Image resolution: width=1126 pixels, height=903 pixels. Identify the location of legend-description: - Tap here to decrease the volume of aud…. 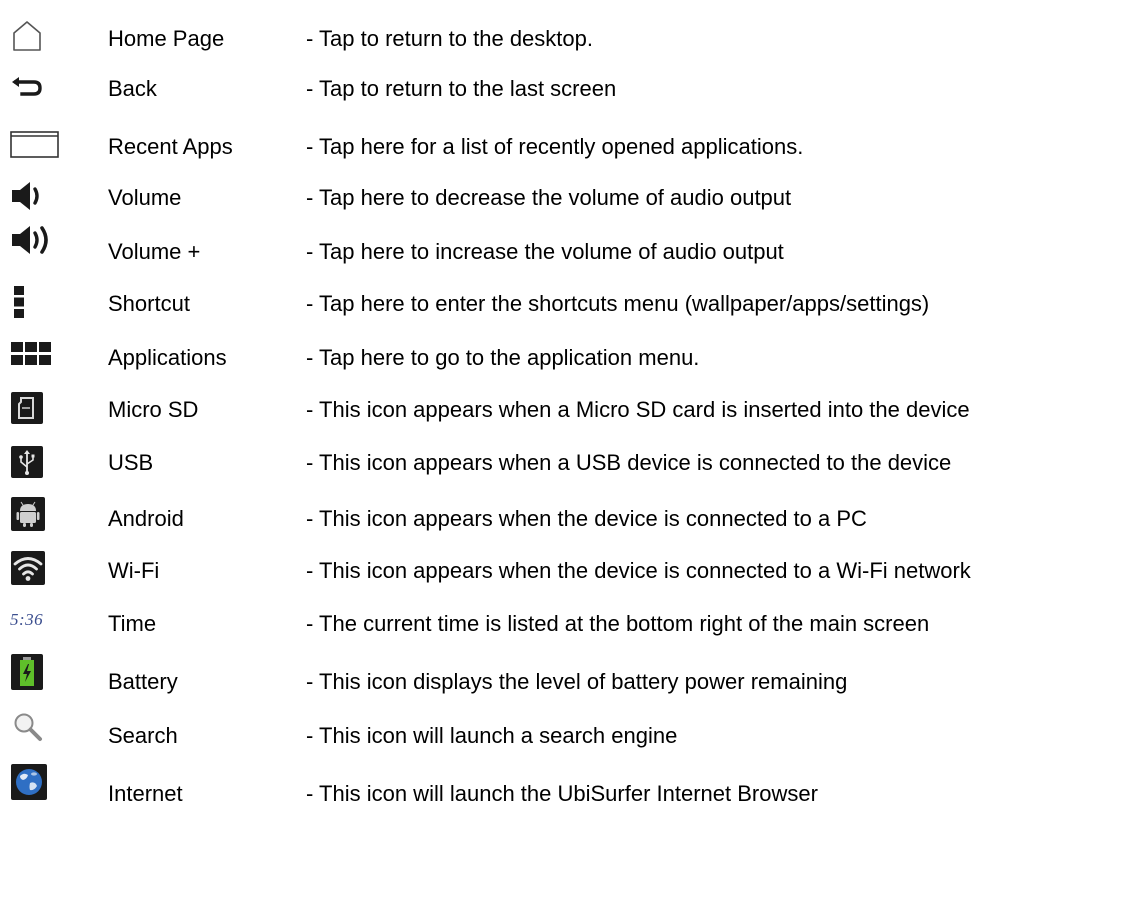
(549, 197).